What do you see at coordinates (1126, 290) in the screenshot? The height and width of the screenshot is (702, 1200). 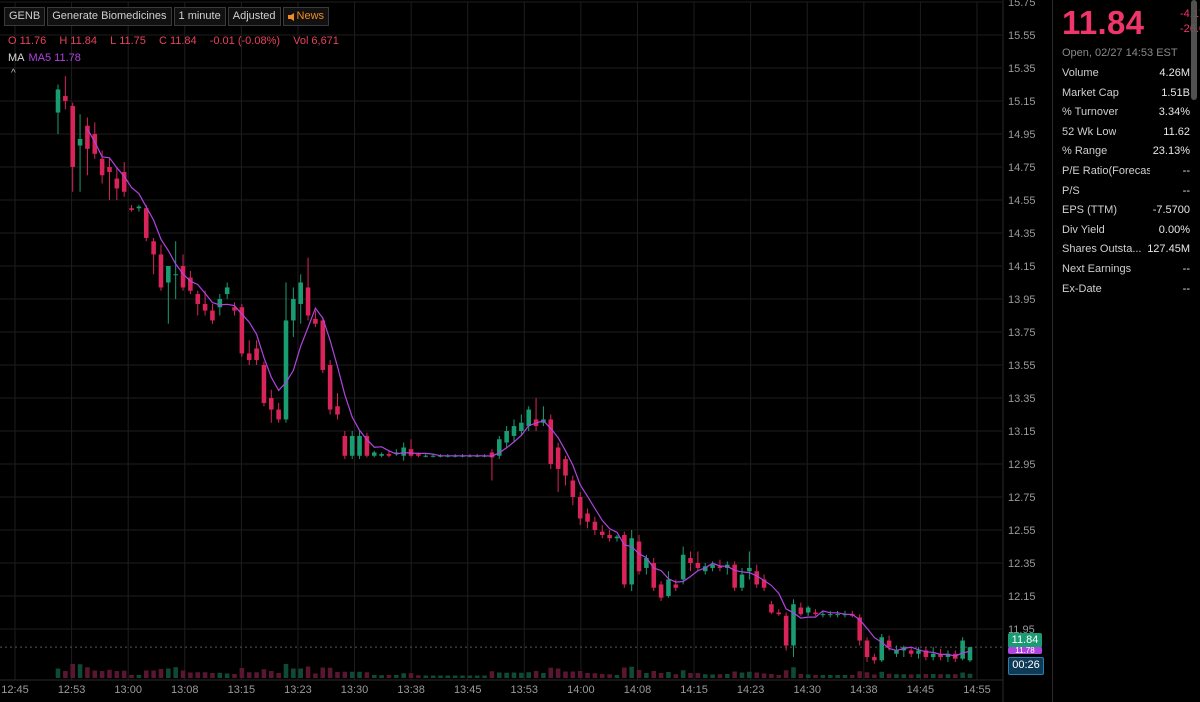 I see `stat-row: Ex-Date --` at bounding box center [1126, 290].